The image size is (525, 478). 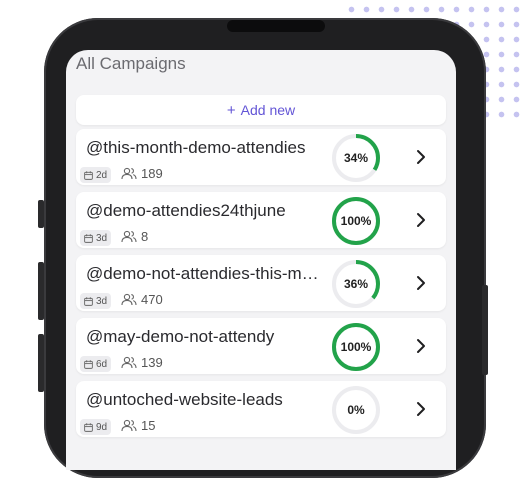 I want to click on campaign-card: @this-month-demo-attendies 2d 189 34%, so click(x=261, y=157).